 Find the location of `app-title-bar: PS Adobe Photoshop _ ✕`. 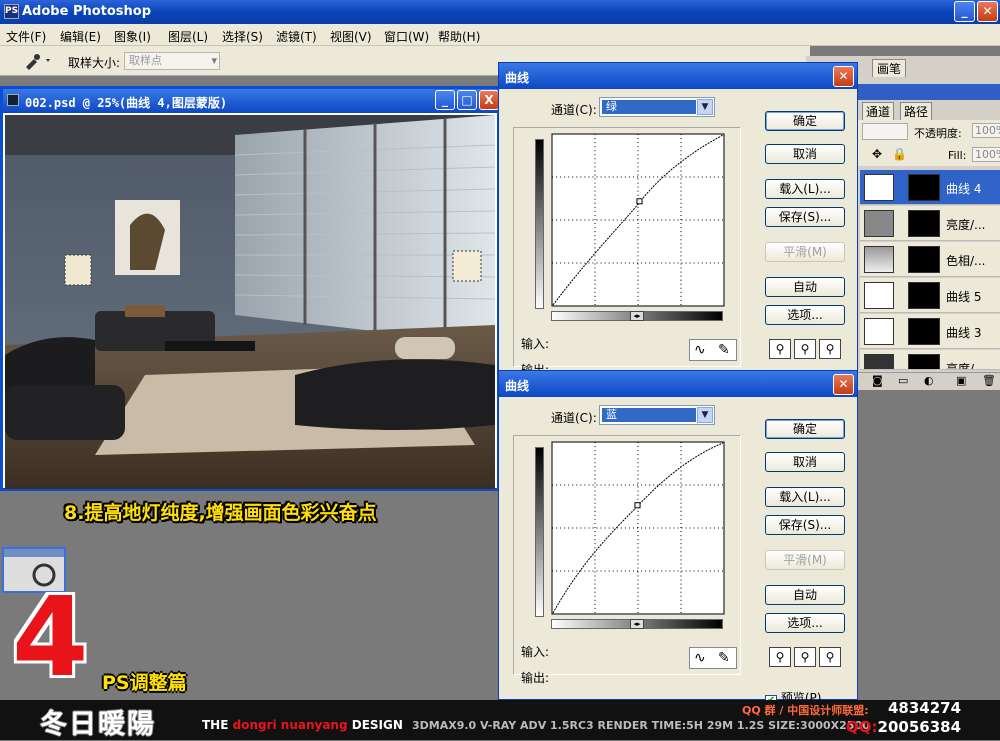

app-title-bar: PS Adobe Photoshop _ ✕ is located at coordinates (500, 12).